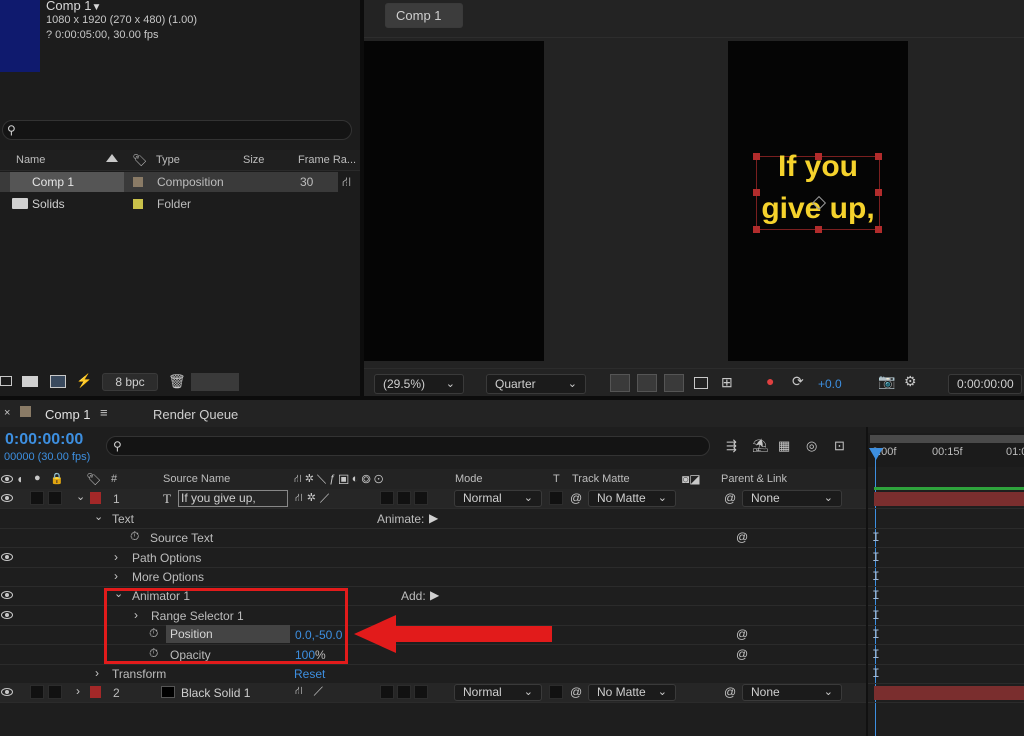  I want to click on viewer-tab-comp1: Comp 1, so click(424, 15).